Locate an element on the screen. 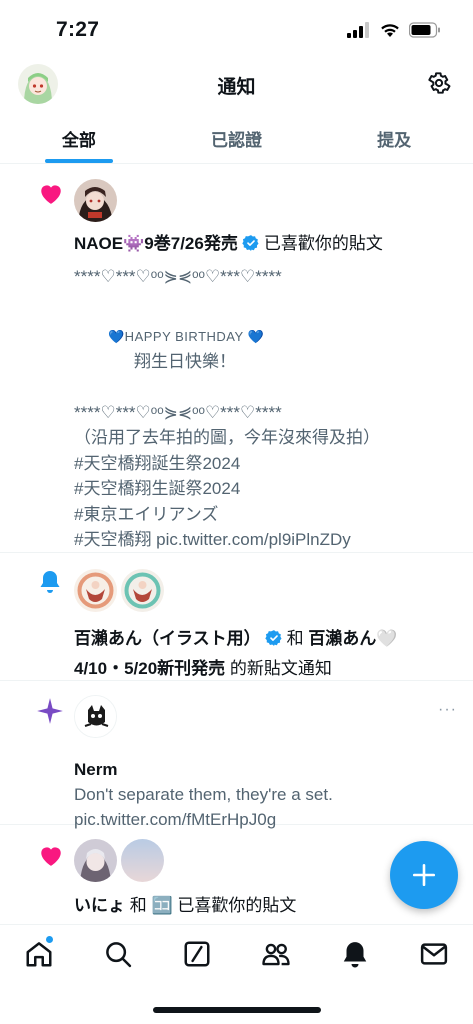 The width and height of the screenshot is (473, 1024). unread-dot is located at coordinates (49, 939).